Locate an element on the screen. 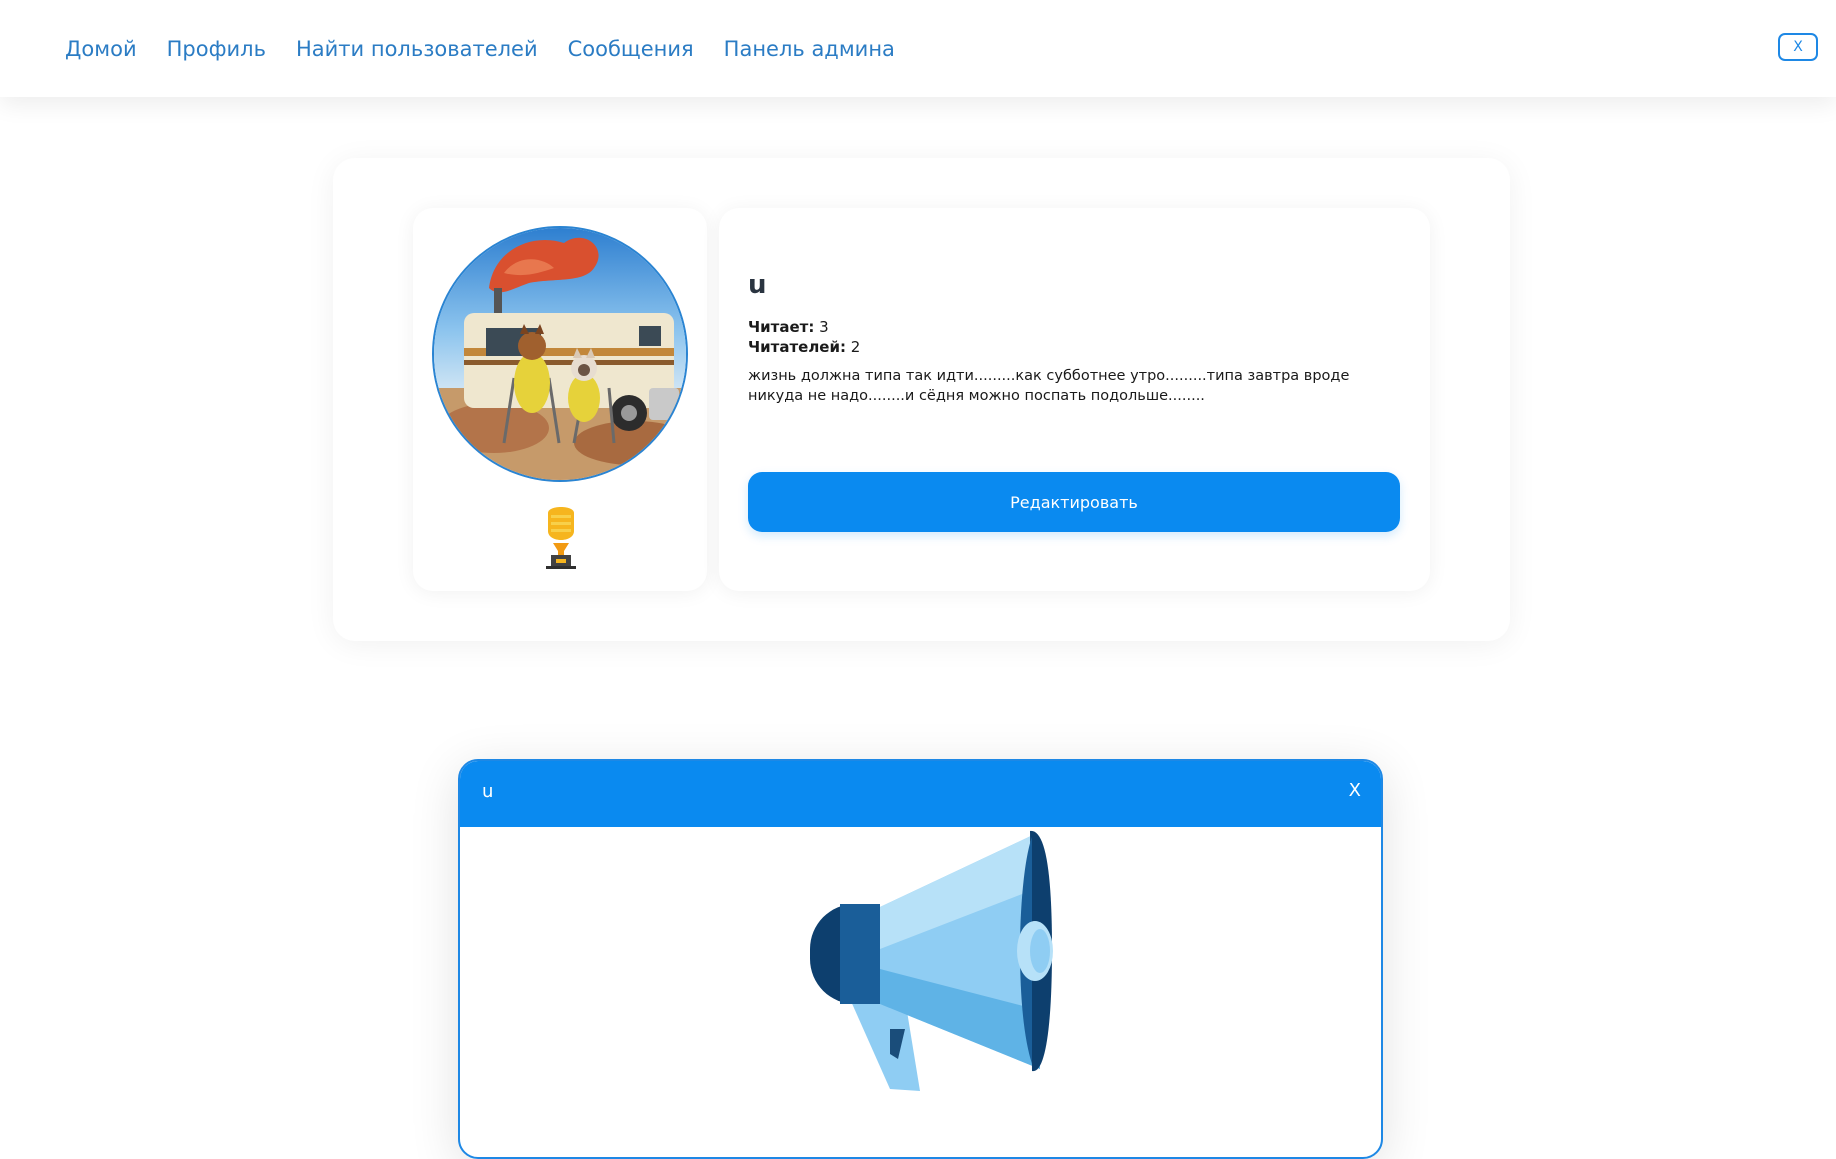 This screenshot has height=1159, width=1836. avatar-card is located at coordinates (560, 399).